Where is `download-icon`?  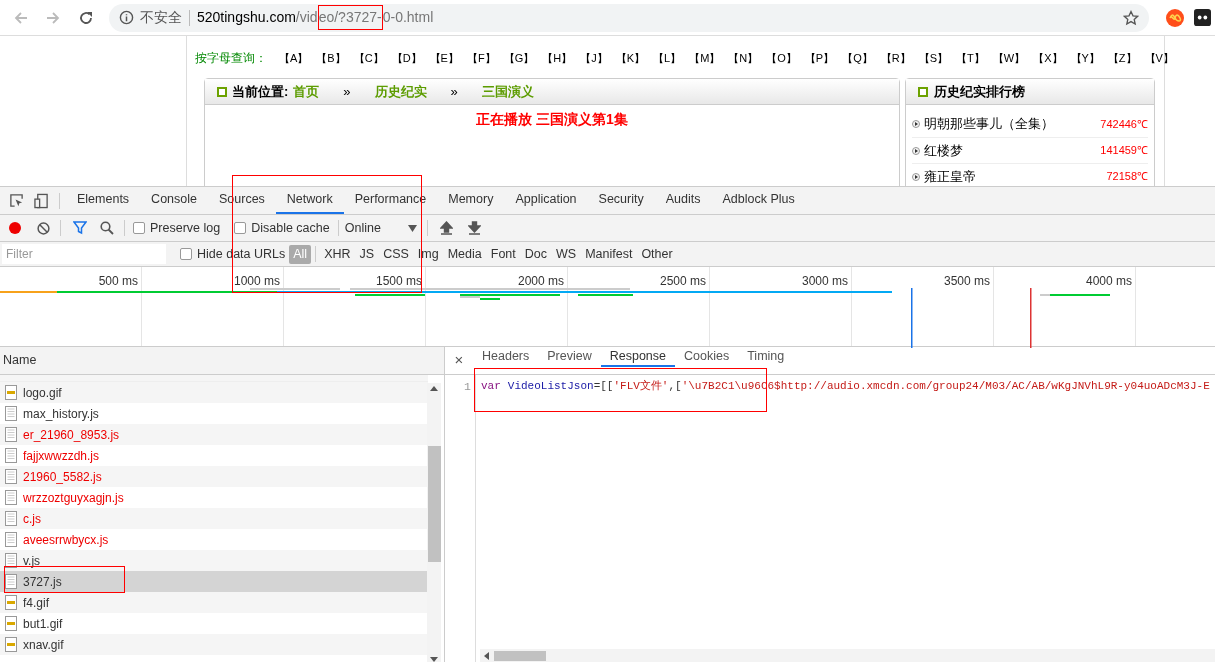 download-icon is located at coordinates (474, 228).